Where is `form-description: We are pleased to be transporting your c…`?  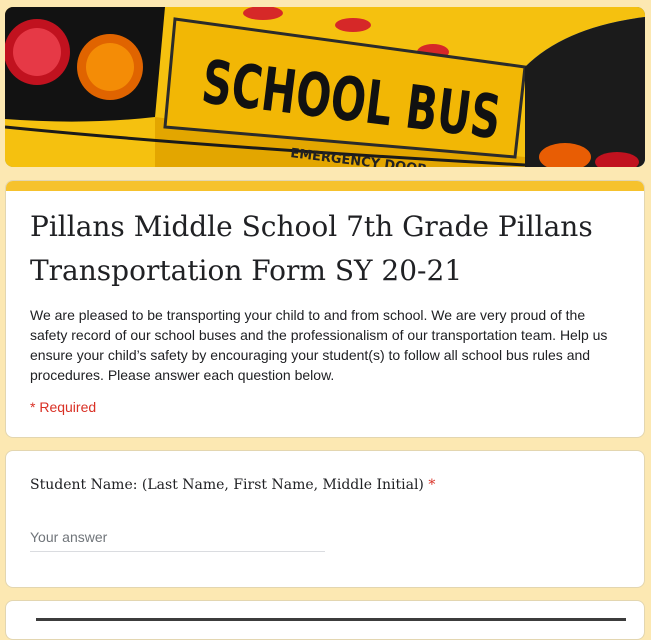 form-description: We are pleased to be transporting your c… is located at coordinates (319, 345).